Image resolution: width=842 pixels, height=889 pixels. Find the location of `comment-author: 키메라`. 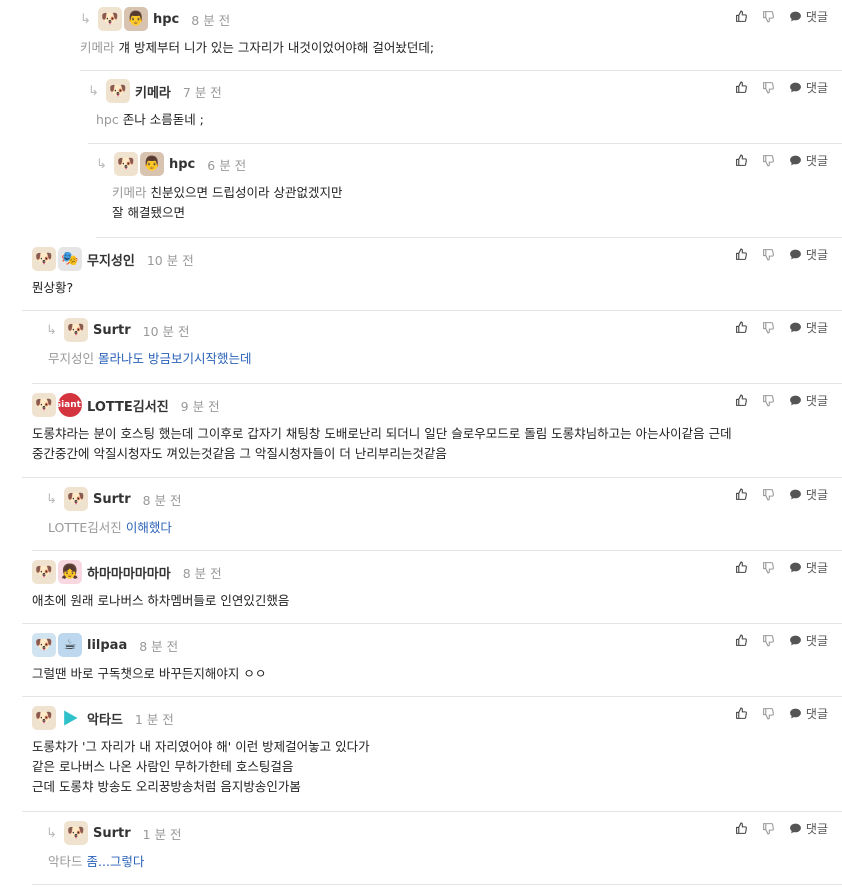

comment-author: 키메라 is located at coordinates (153, 91).